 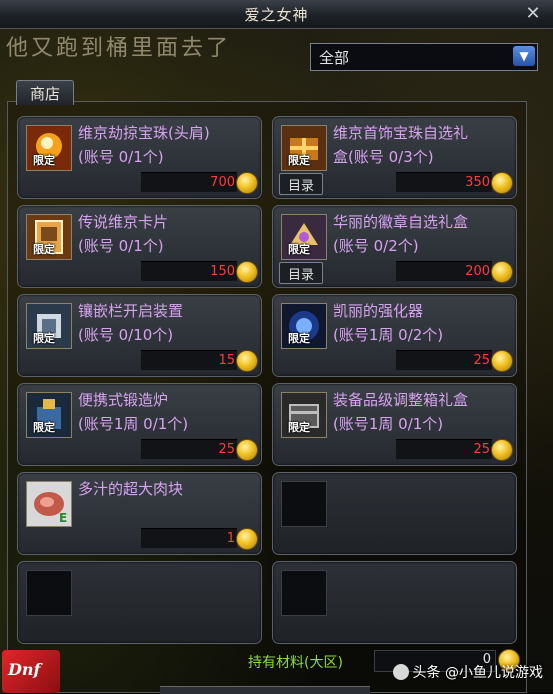 What do you see at coordinates (131, 489) in the screenshot?
I see `item-name: 多汁的超大肉块` at bounding box center [131, 489].